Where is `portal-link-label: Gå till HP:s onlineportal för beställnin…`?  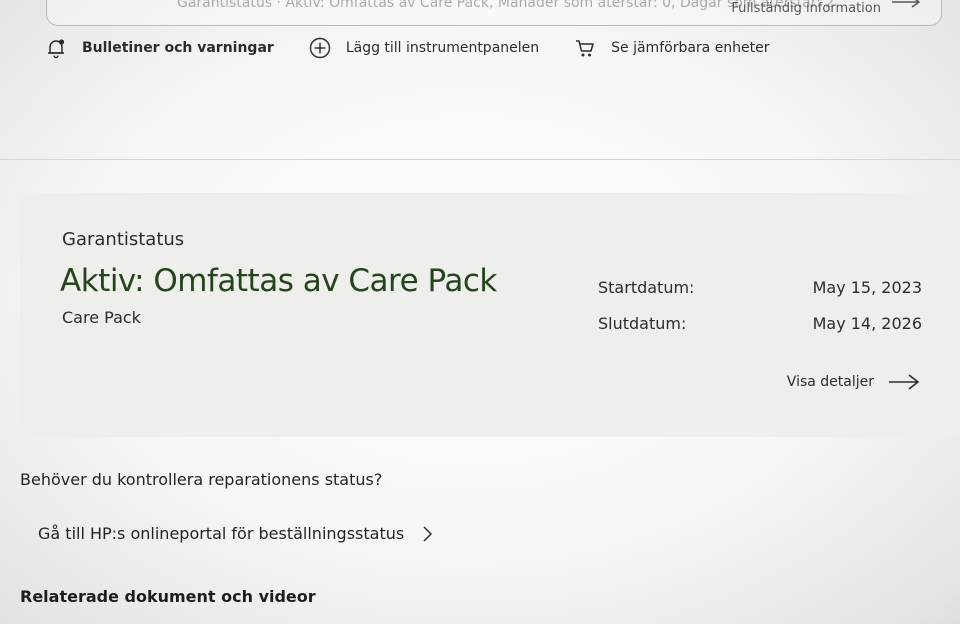 portal-link-label: Gå till HP:s onlineportal för beställnin… is located at coordinates (221, 533).